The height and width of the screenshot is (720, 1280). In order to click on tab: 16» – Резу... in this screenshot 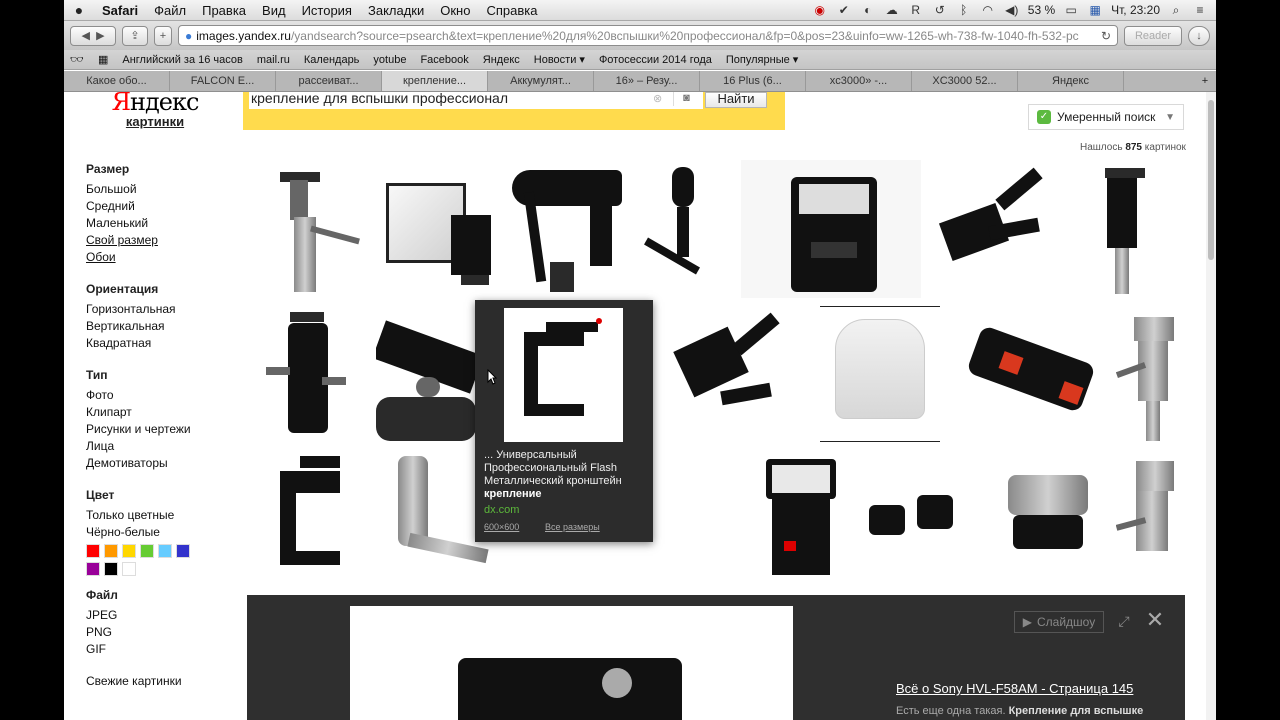, I will do `click(647, 81)`.